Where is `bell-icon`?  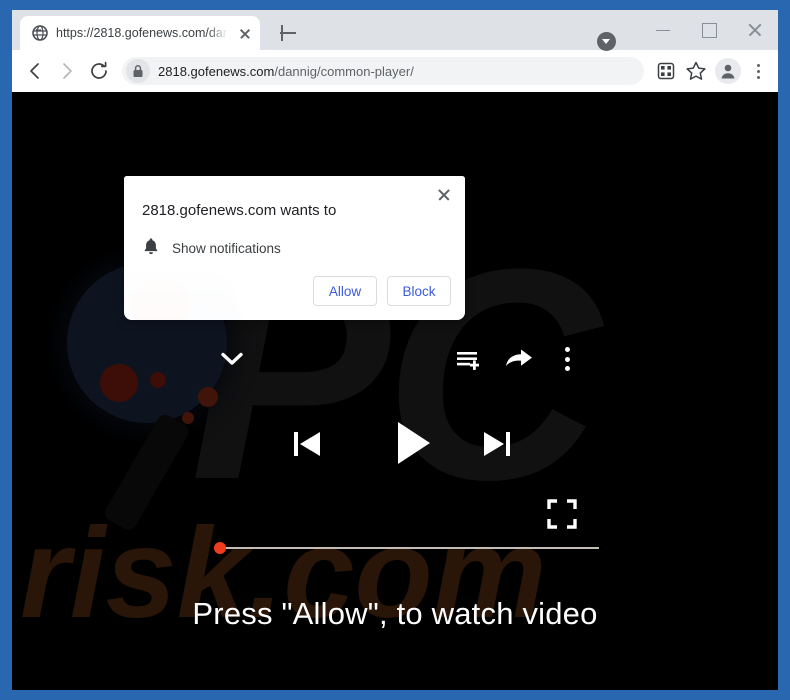 bell-icon is located at coordinates (151, 248).